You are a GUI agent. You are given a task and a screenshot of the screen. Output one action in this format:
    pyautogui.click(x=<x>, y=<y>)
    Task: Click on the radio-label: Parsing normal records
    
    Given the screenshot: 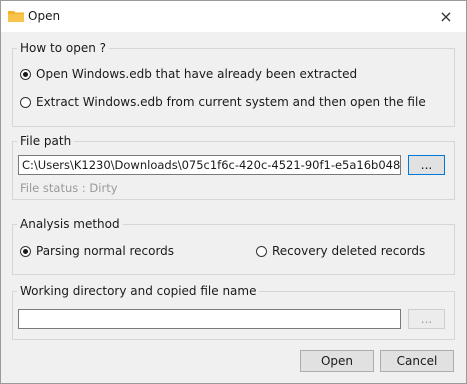 What is the action you would take?
    pyautogui.click(x=105, y=251)
    